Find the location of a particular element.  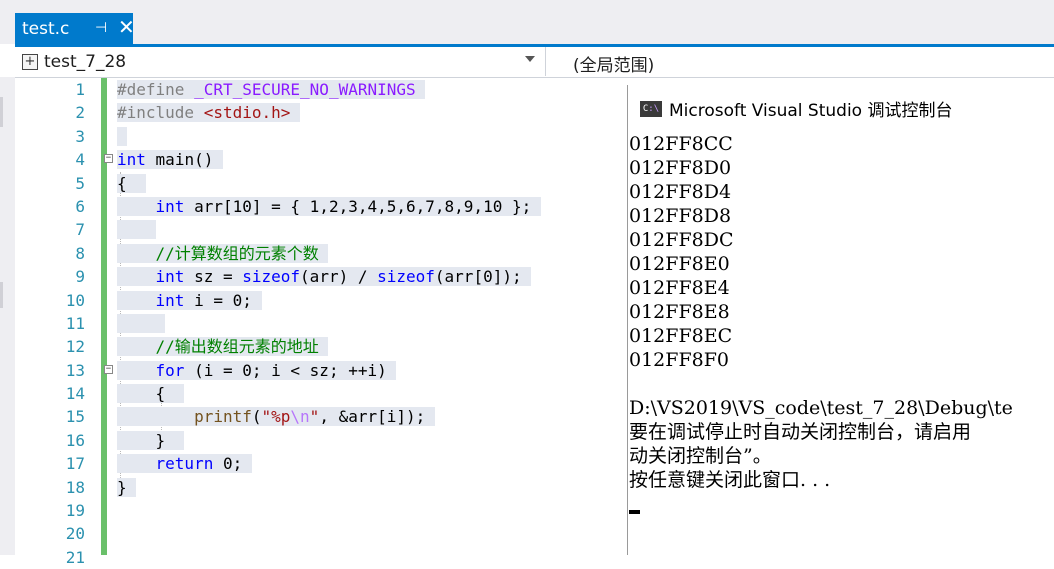

line-number: 12 is located at coordinates (75, 347).